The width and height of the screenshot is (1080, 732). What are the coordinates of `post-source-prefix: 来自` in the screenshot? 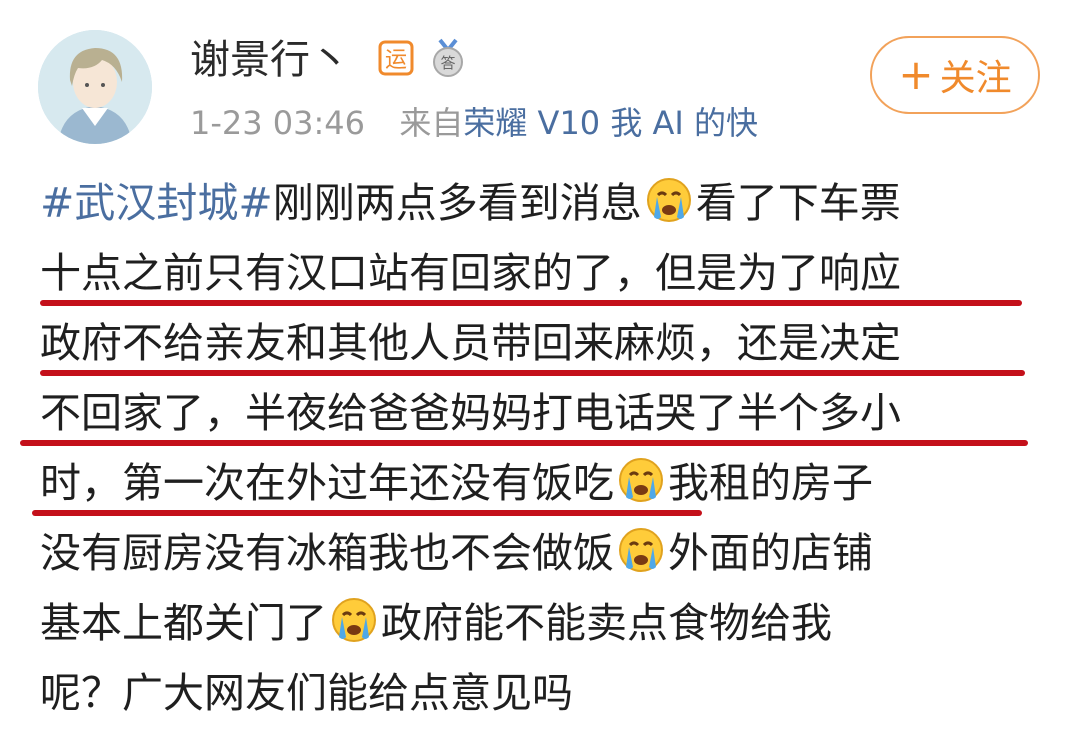 It's located at (431, 123).